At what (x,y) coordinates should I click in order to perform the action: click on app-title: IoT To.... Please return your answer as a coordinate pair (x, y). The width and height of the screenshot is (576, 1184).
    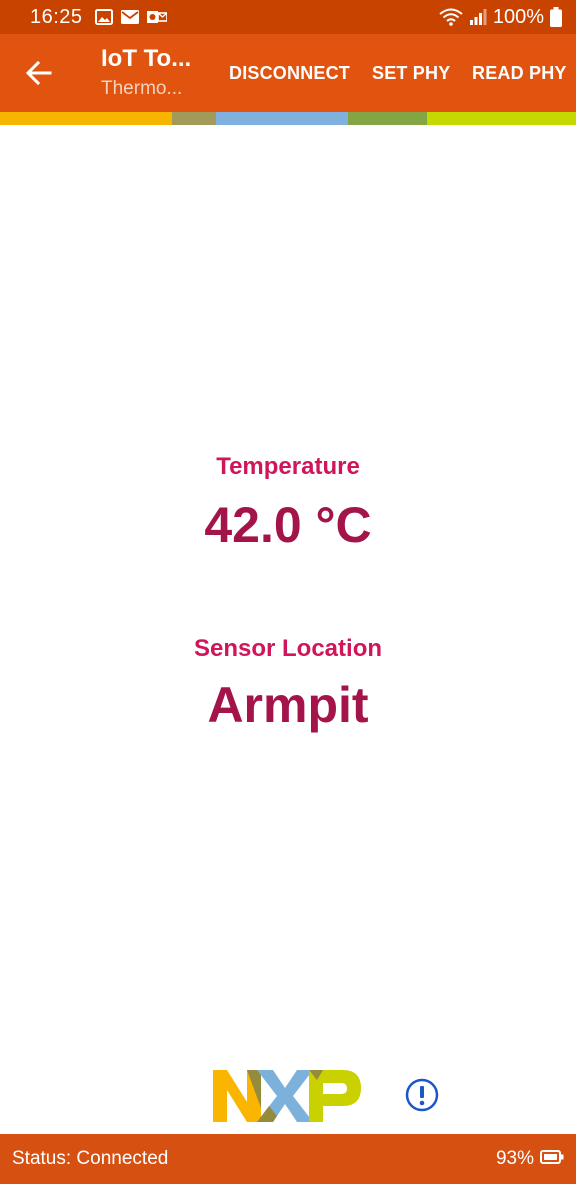
    Looking at the image, I should click on (146, 58).